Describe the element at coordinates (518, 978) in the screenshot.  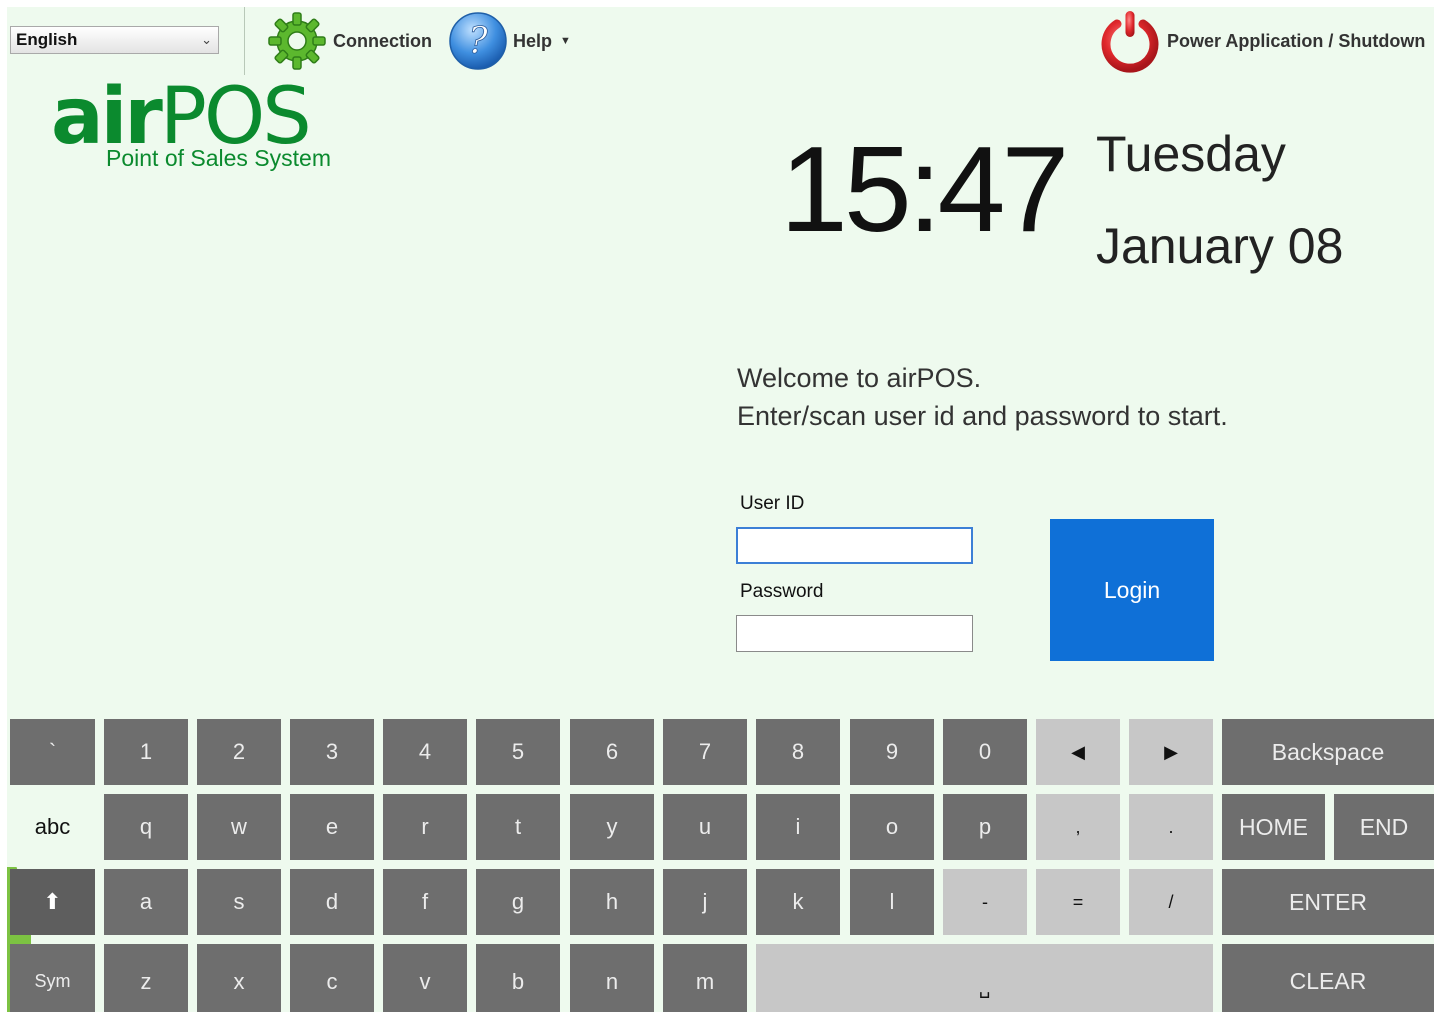
I see `key-b: b` at that location.